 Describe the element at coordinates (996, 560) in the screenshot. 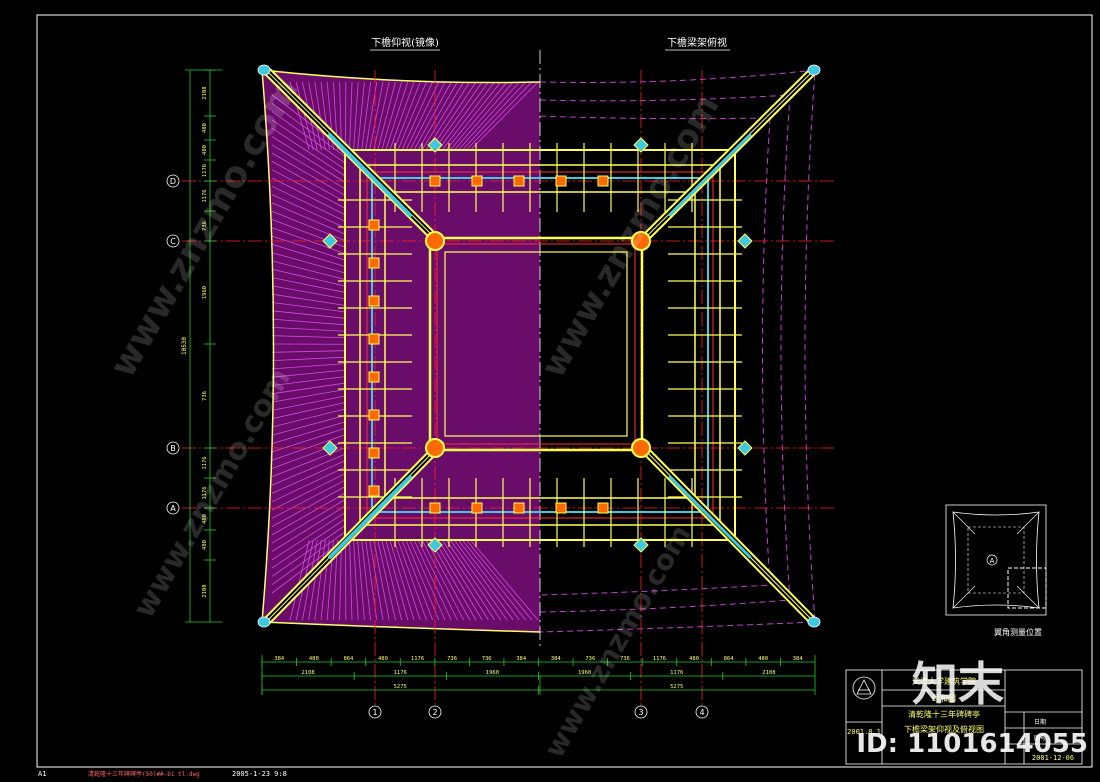

I see `inset-key-plan` at that location.